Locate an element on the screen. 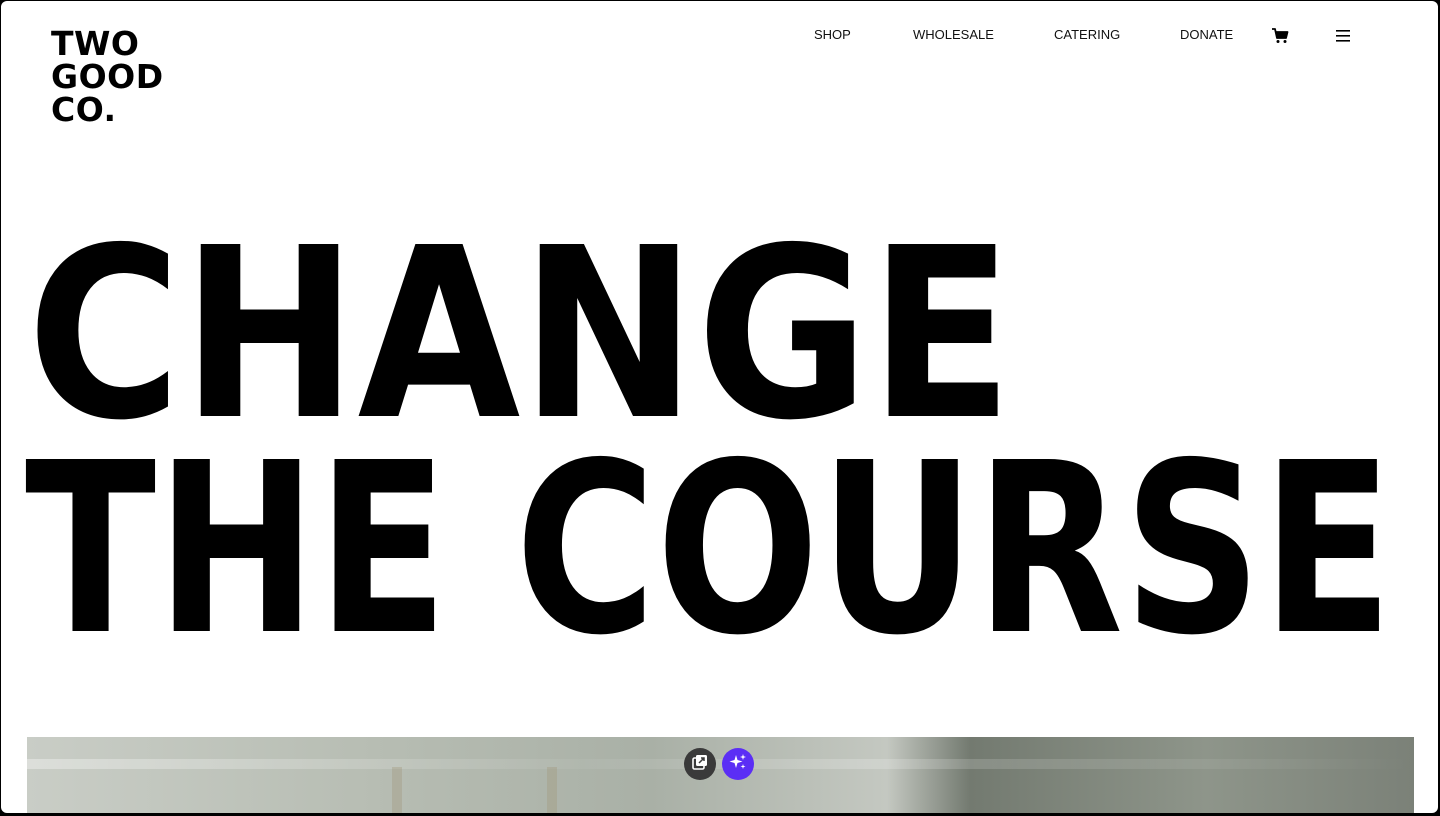 The image size is (1440, 816). logo-line-2: GOOD is located at coordinates (107, 76).